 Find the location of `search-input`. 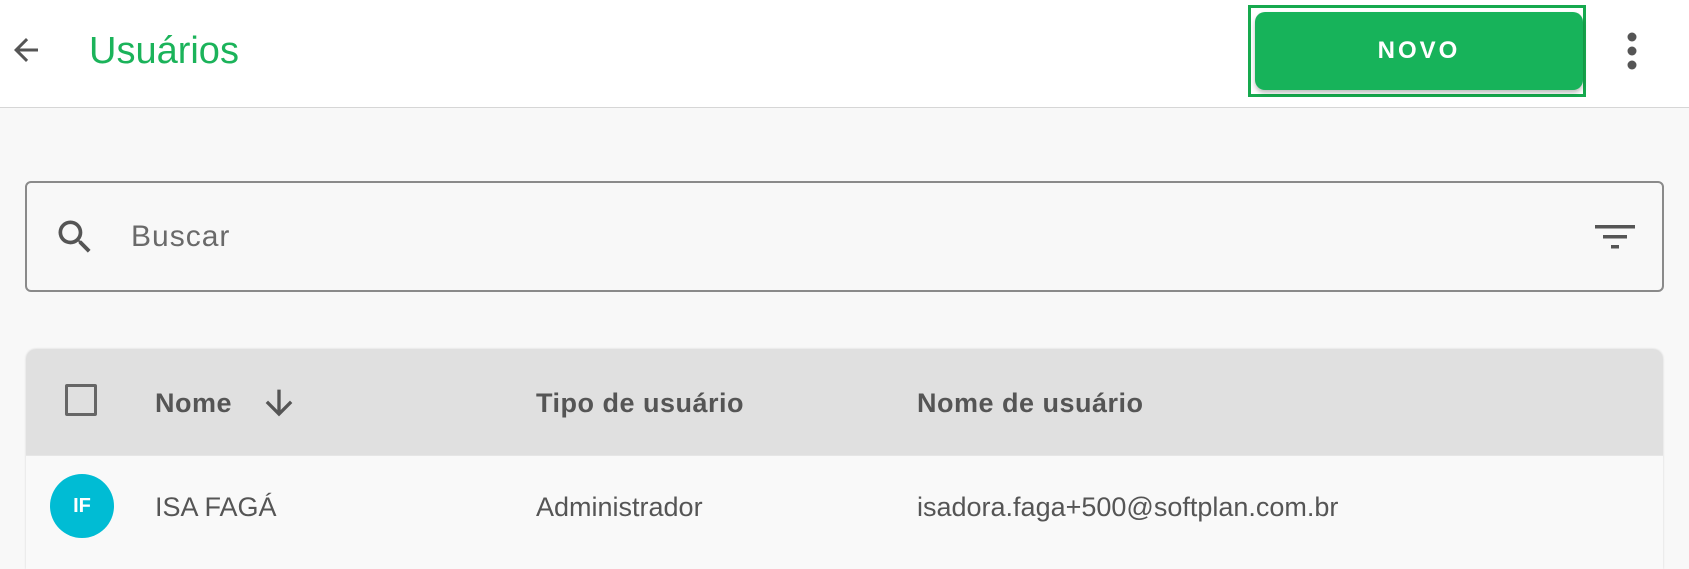

search-input is located at coordinates (831, 237).